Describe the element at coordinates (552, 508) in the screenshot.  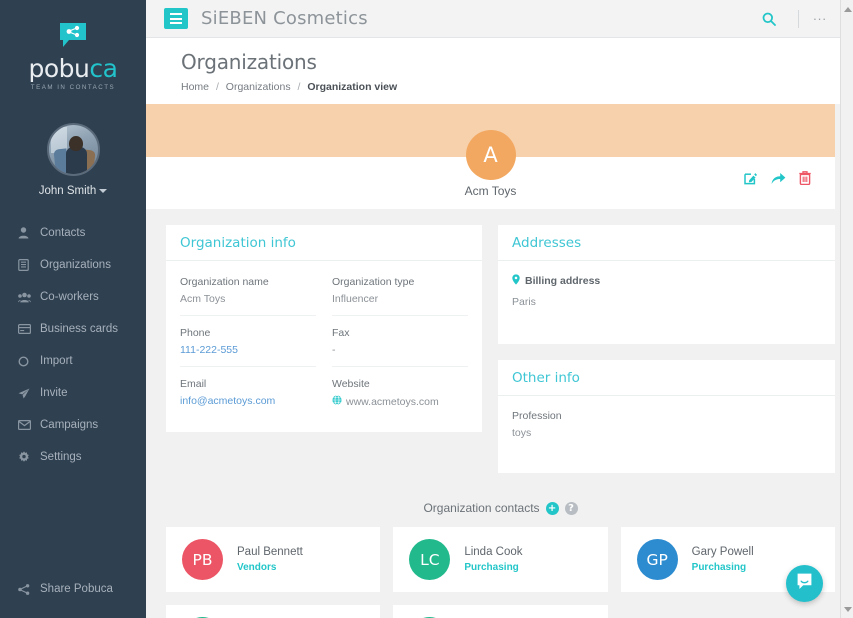
I see `plus-circle-icon: +` at that location.